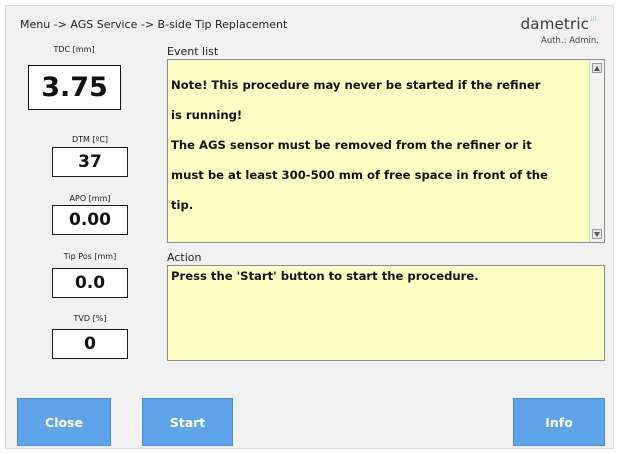 This screenshot has height=454, width=619. I want to click on gauge-value-tvd: 0, so click(90, 344).